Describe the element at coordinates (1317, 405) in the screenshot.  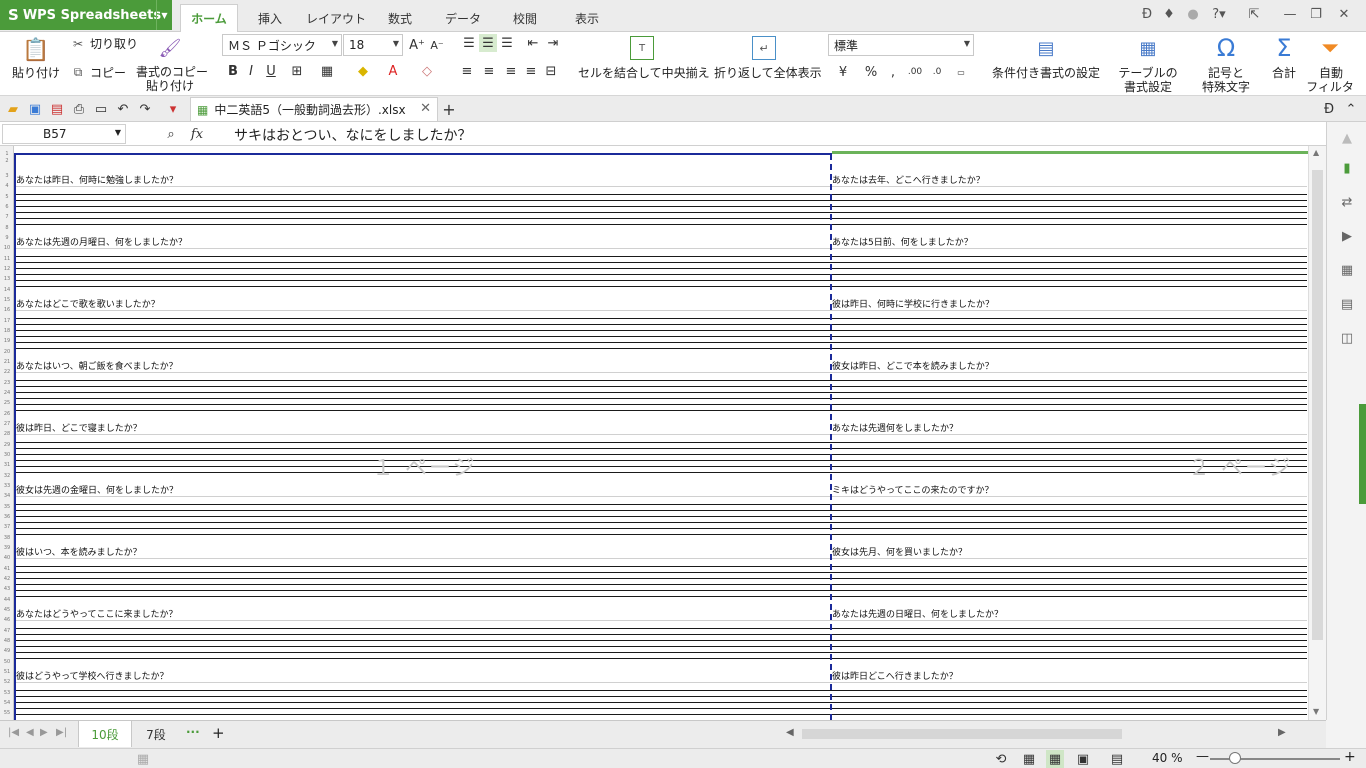
I see `vertical-scroll-thumb` at that location.